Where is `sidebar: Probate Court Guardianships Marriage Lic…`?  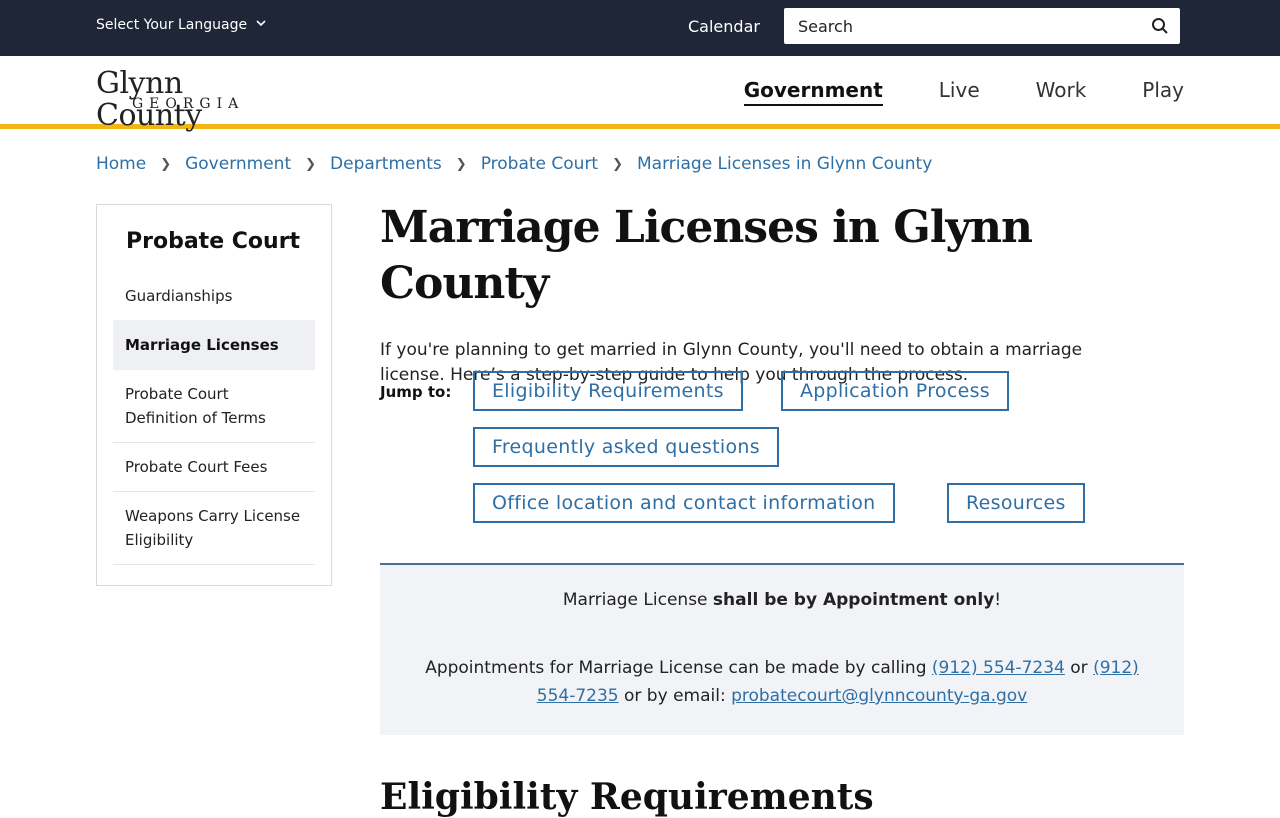 sidebar: Probate Court Guardianships Marriage Lic… is located at coordinates (214, 395).